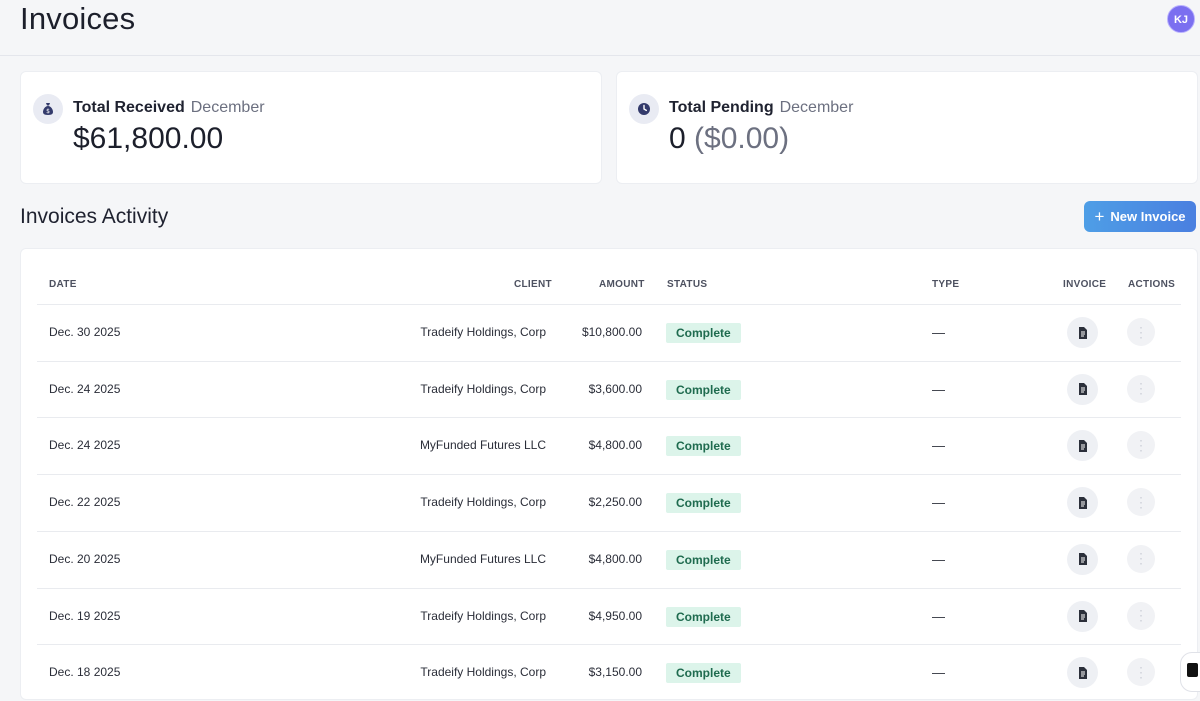 This screenshot has height=701, width=1200. I want to click on new-invoice-label: New Invoice, so click(1148, 216).